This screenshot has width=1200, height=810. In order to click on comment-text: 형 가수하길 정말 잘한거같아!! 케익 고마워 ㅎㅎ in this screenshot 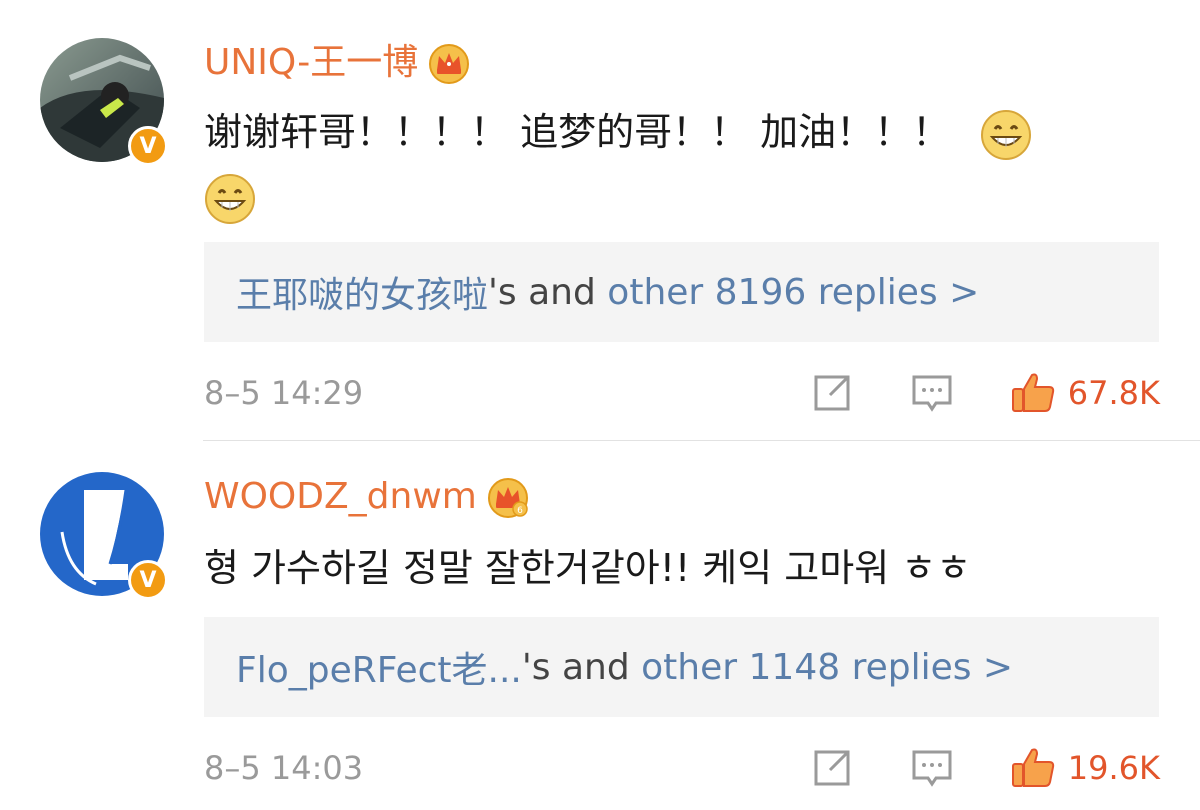, I will do `click(662, 568)`.